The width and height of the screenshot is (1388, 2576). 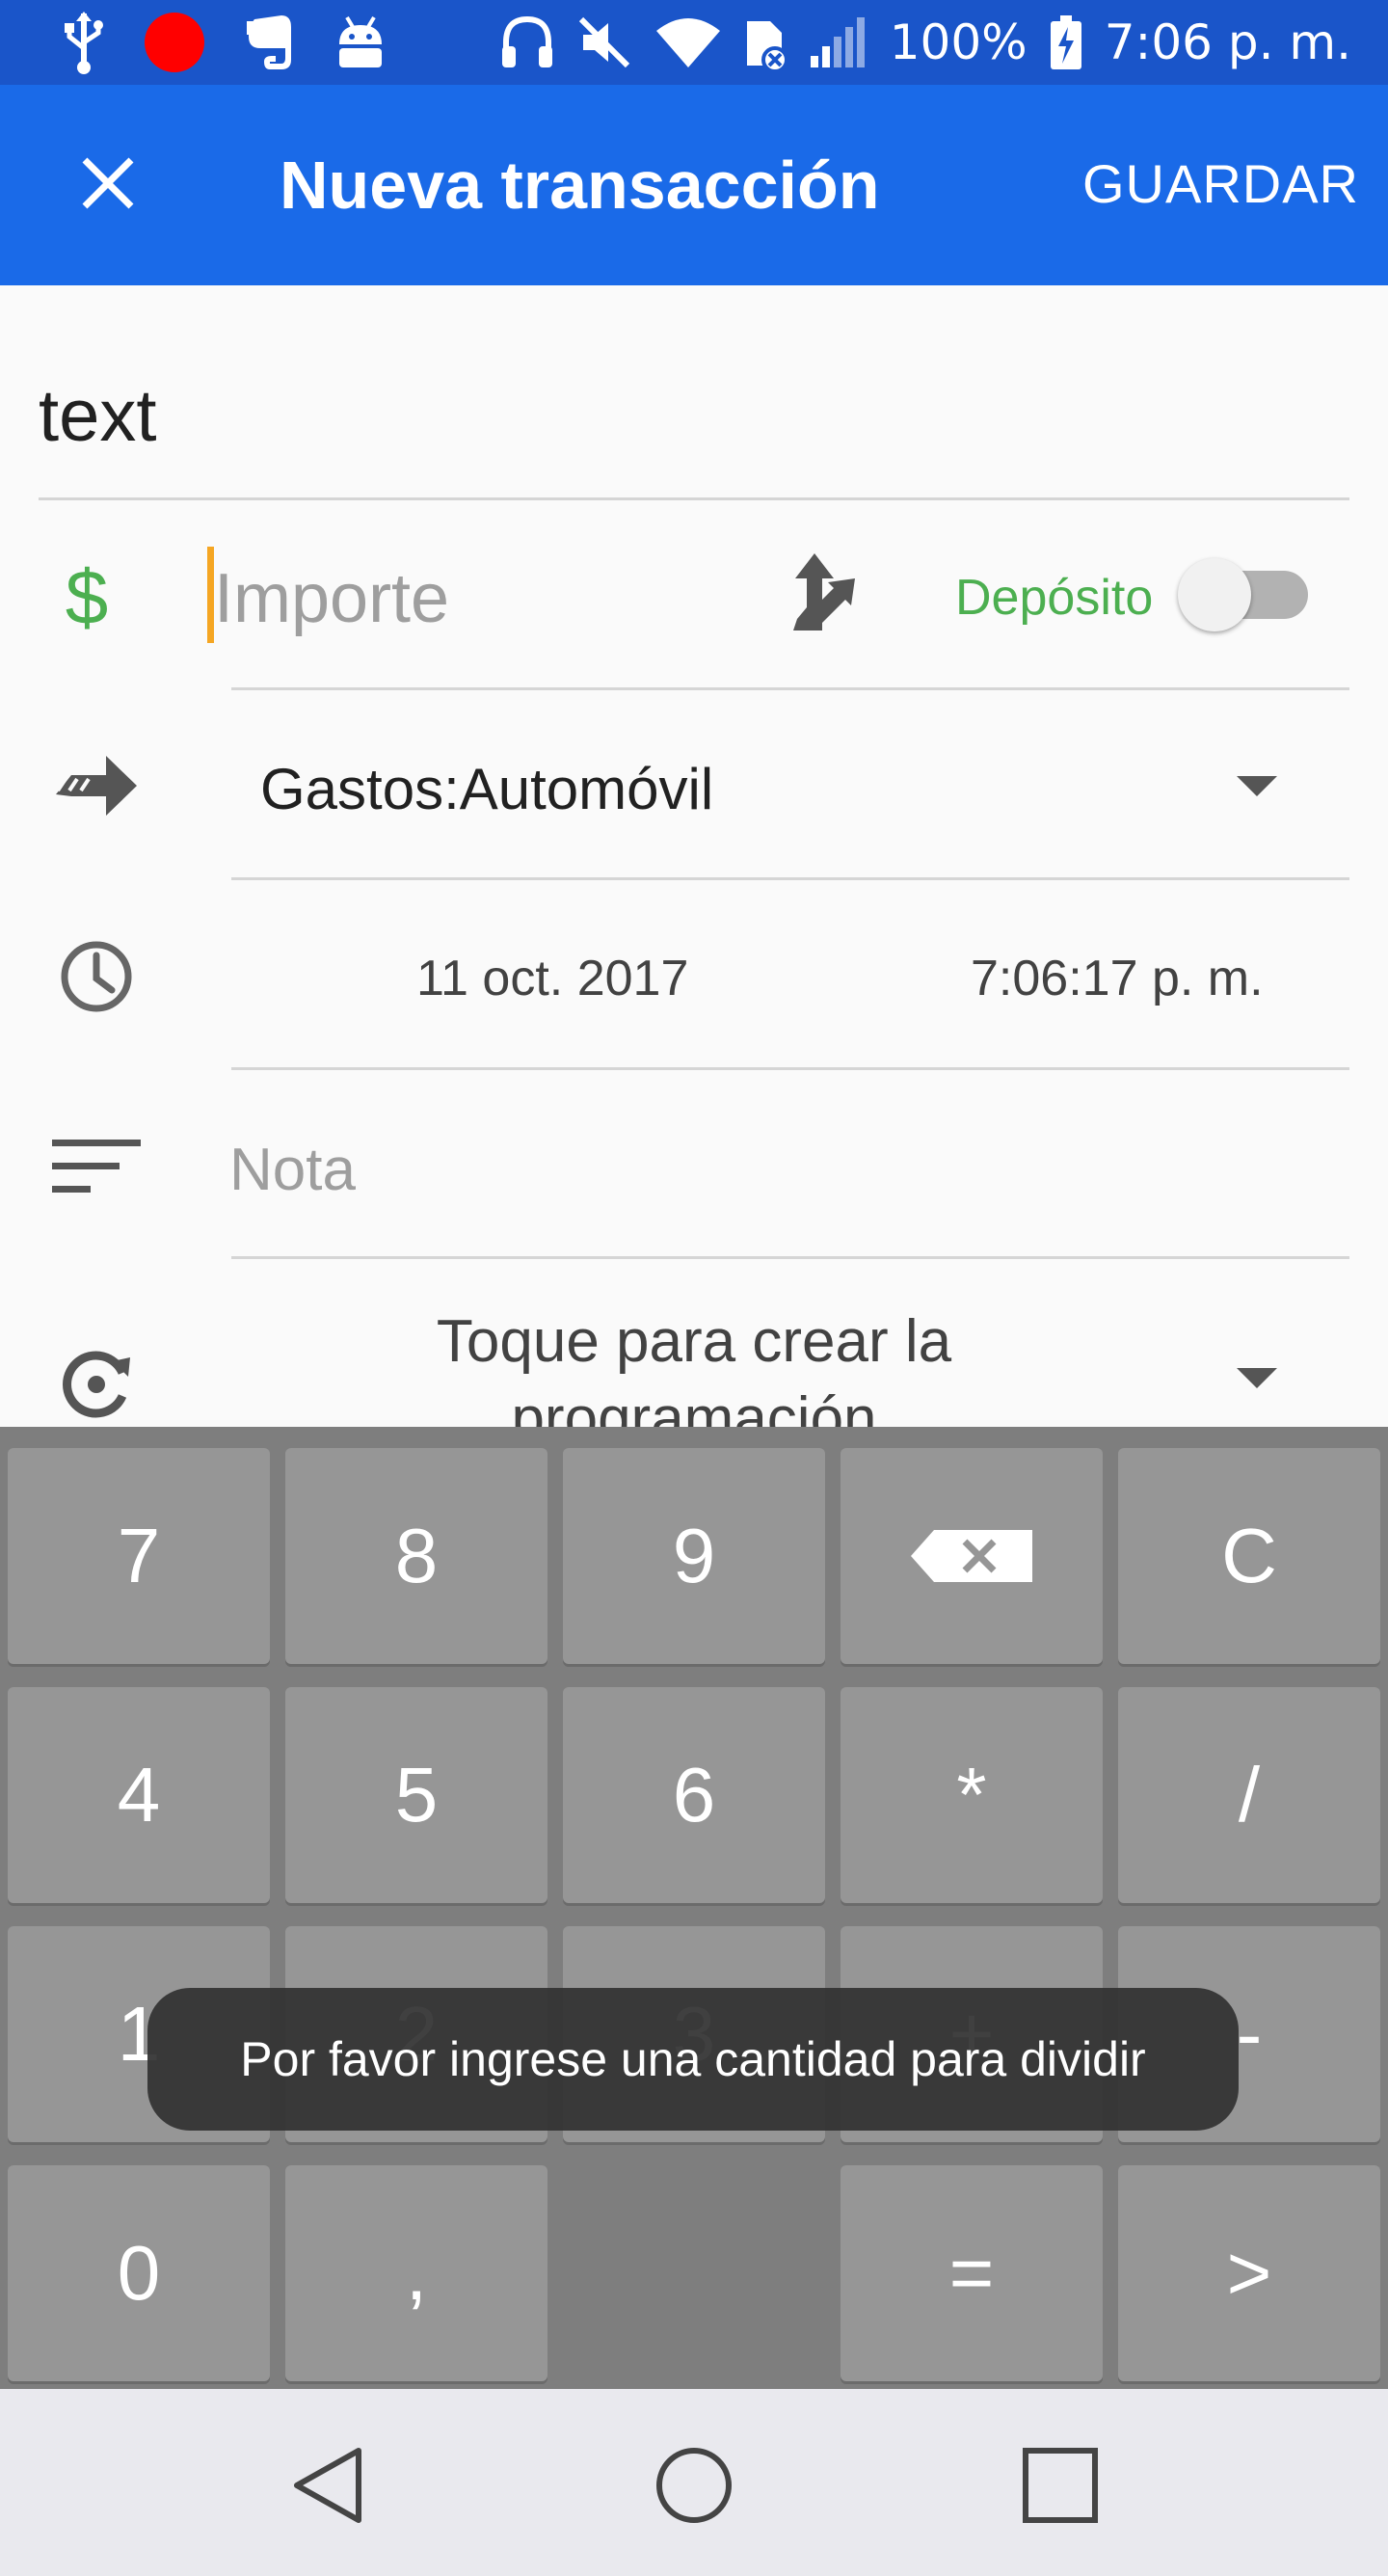 I want to click on deposit-toggle-thumb, so click(x=1214, y=594).